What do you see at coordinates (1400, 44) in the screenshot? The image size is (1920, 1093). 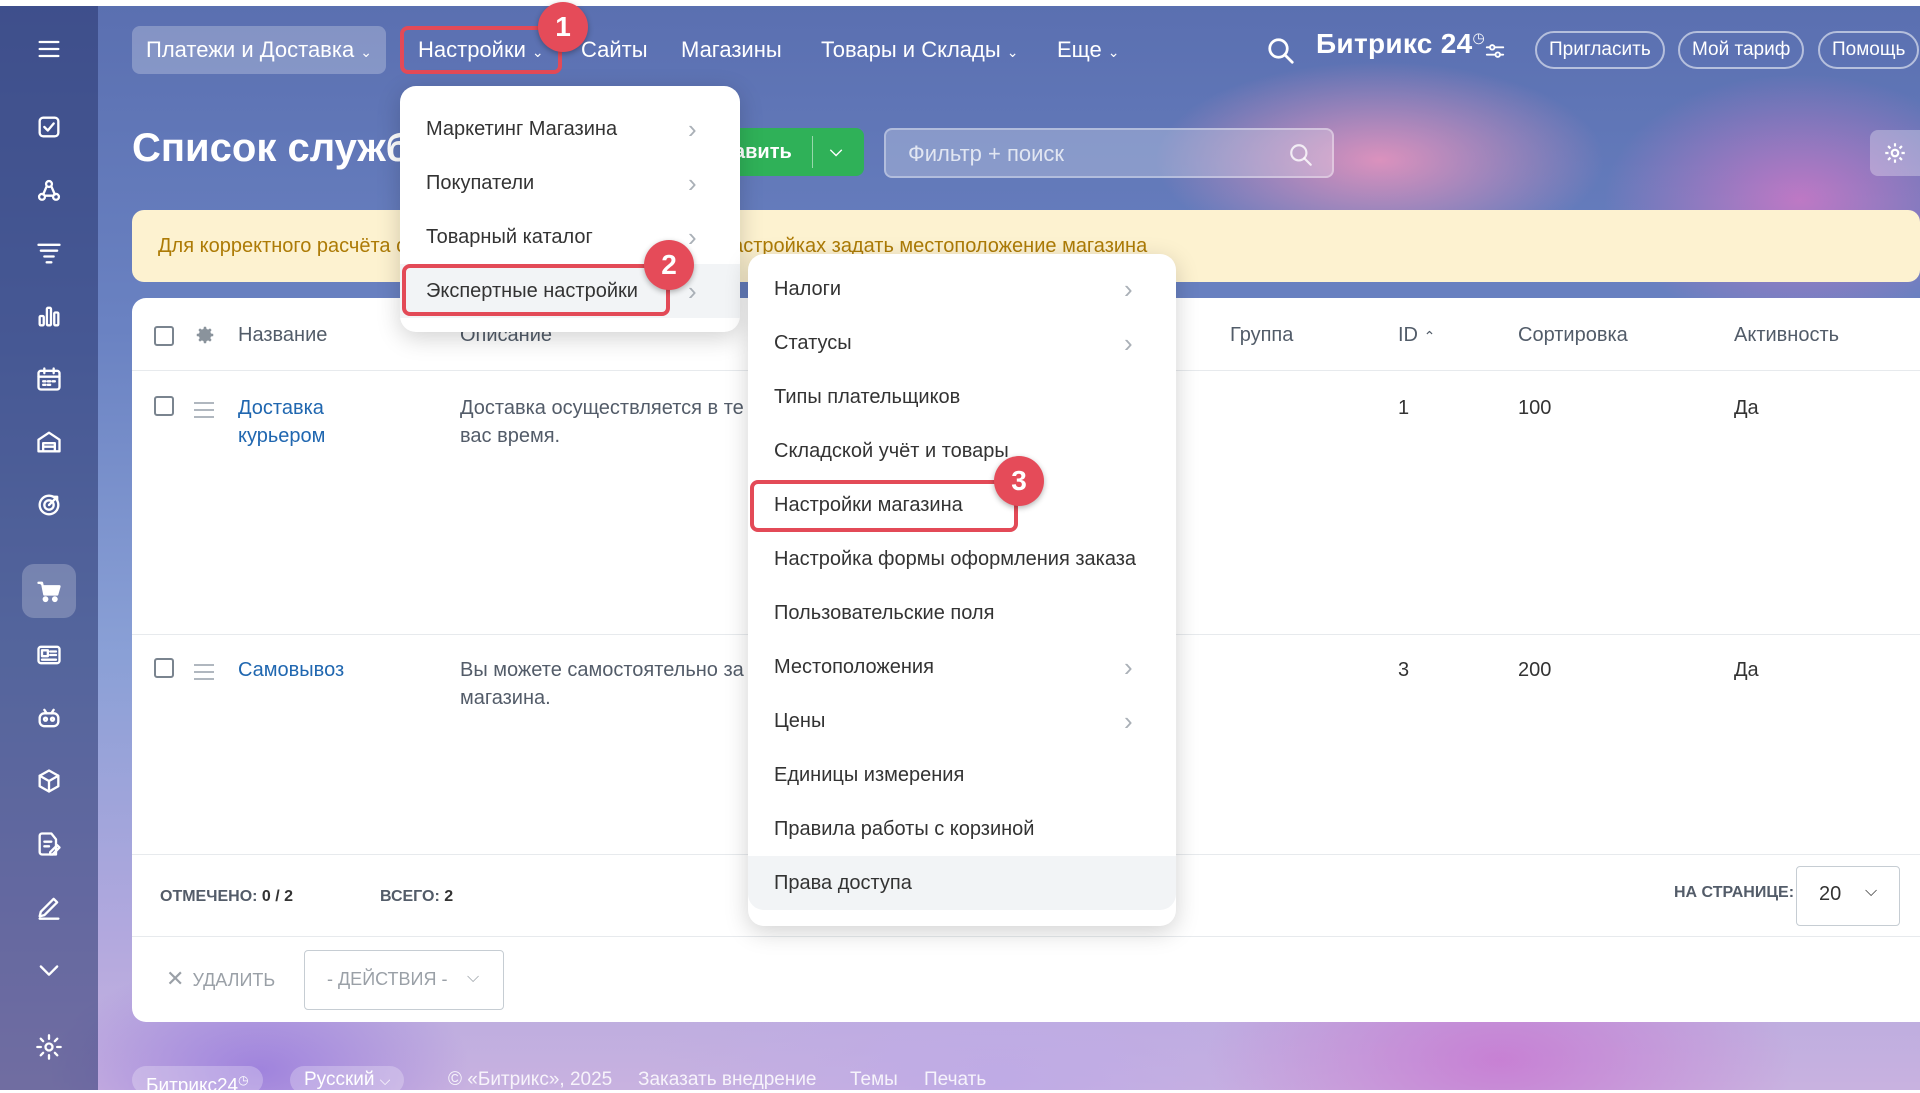 I see `bitrix24-logo: Битрикс 24◷` at bounding box center [1400, 44].